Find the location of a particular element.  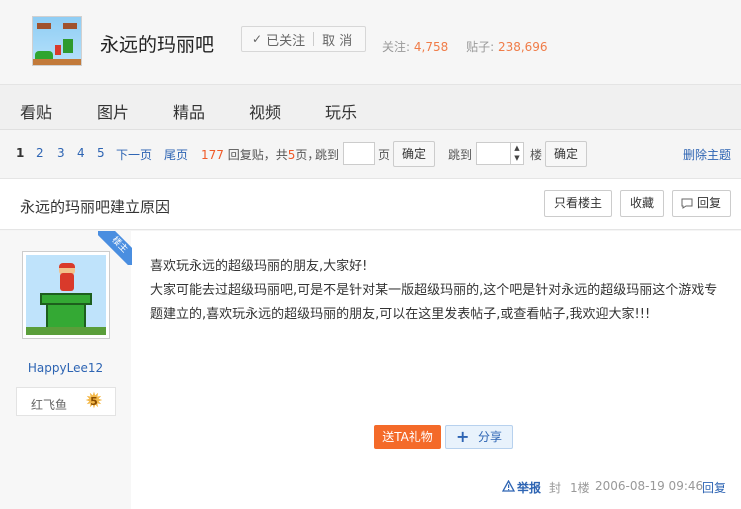

reply-button: 回复 is located at coordinates (702, 203).